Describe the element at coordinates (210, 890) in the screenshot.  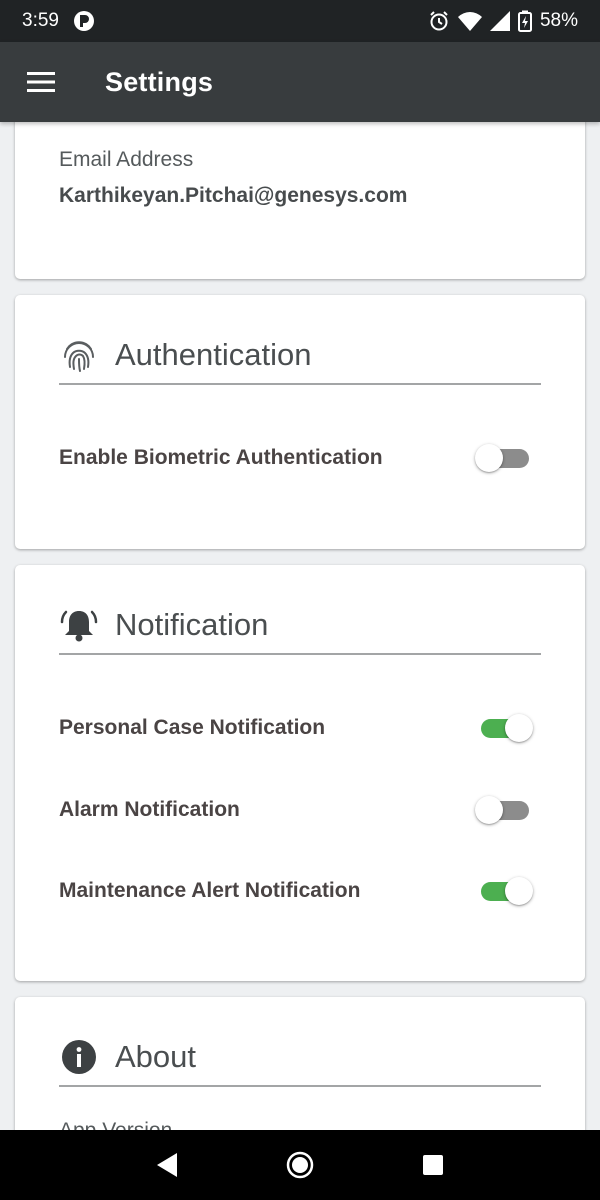
I see `maintenance-alert-label: Maintenance Alert Notification` at that location.